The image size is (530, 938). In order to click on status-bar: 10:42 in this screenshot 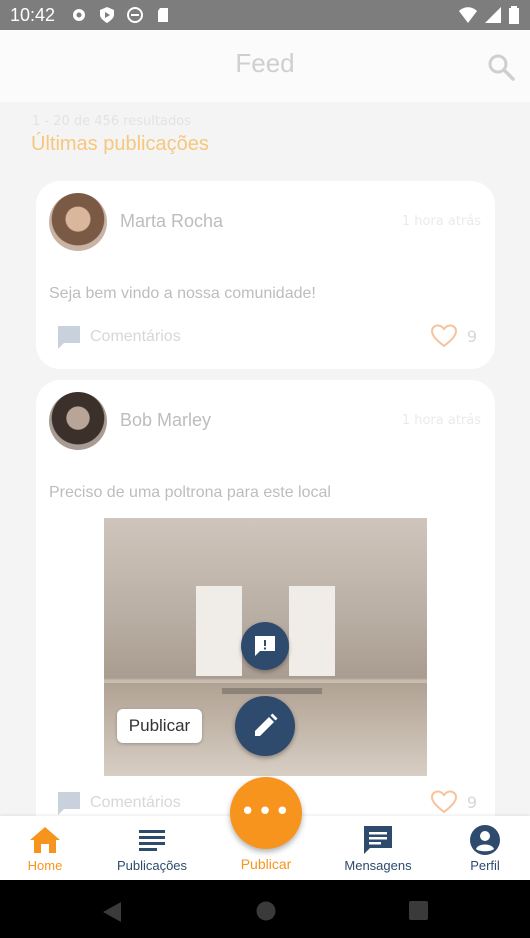, I will do `click(265, 15)`.